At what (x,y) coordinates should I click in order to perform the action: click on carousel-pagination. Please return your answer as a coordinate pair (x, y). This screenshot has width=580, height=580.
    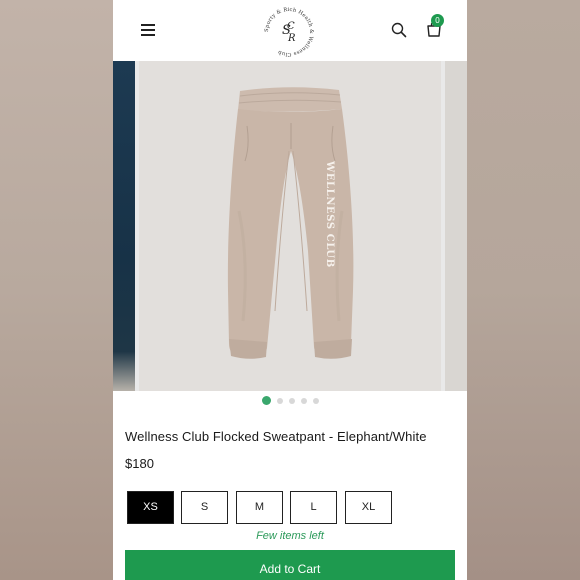
    Looking at the image, I should click on (290, 401).